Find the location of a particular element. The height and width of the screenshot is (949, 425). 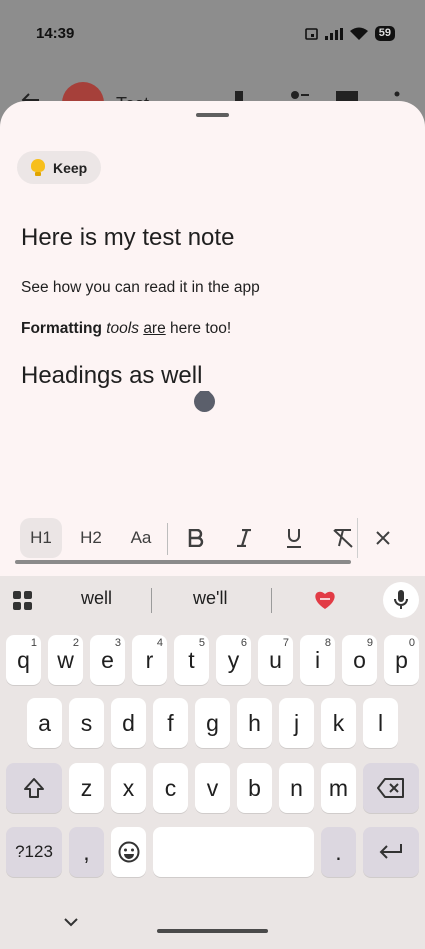

key-y: y6 is located at coordinates (233, 660).